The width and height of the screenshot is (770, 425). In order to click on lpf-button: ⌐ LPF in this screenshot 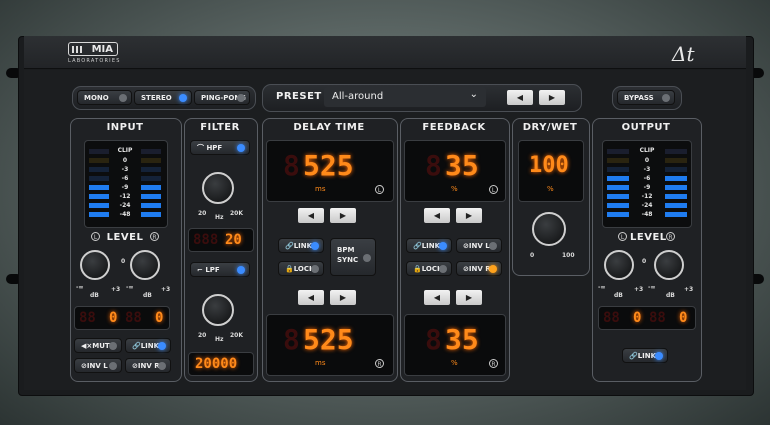, I will do `click(220, 269)`.